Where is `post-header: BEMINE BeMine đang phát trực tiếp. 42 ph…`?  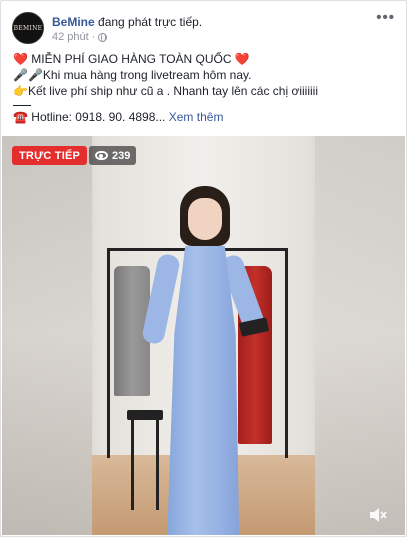
post-header: BEMINE BeMine đang phát trực tiếp. 42 ph… is located at coordinates (203, 29).